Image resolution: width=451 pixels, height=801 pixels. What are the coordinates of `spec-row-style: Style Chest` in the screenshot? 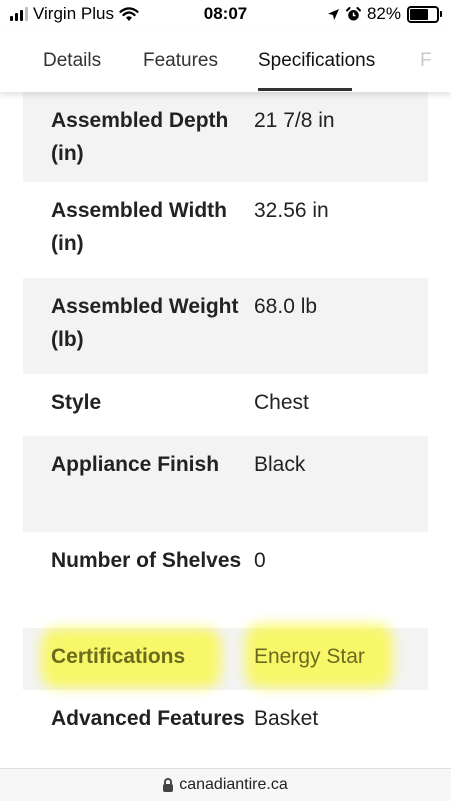 It's located at (225, 405).